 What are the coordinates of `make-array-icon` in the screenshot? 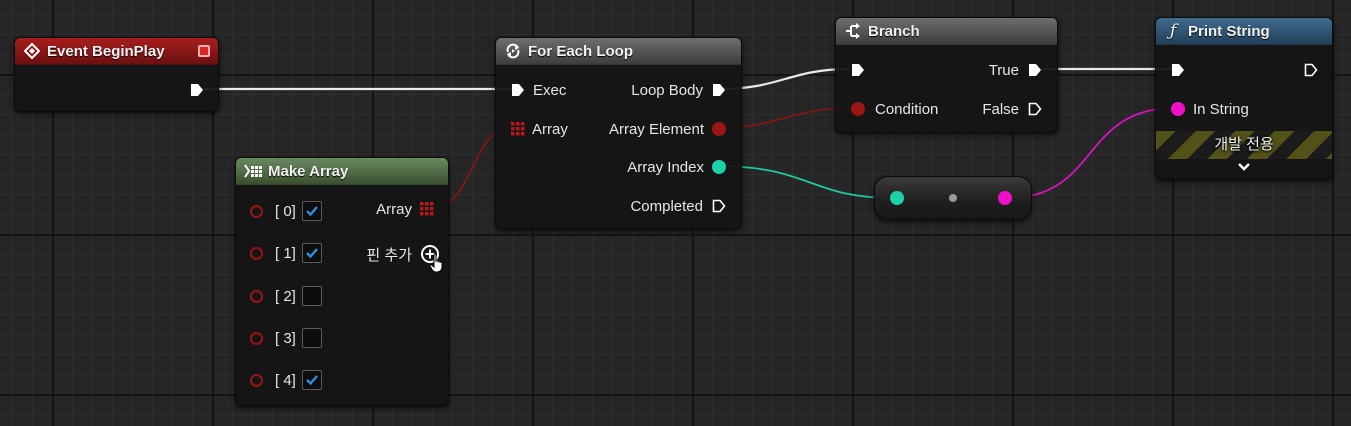 It's located at (253, 171).